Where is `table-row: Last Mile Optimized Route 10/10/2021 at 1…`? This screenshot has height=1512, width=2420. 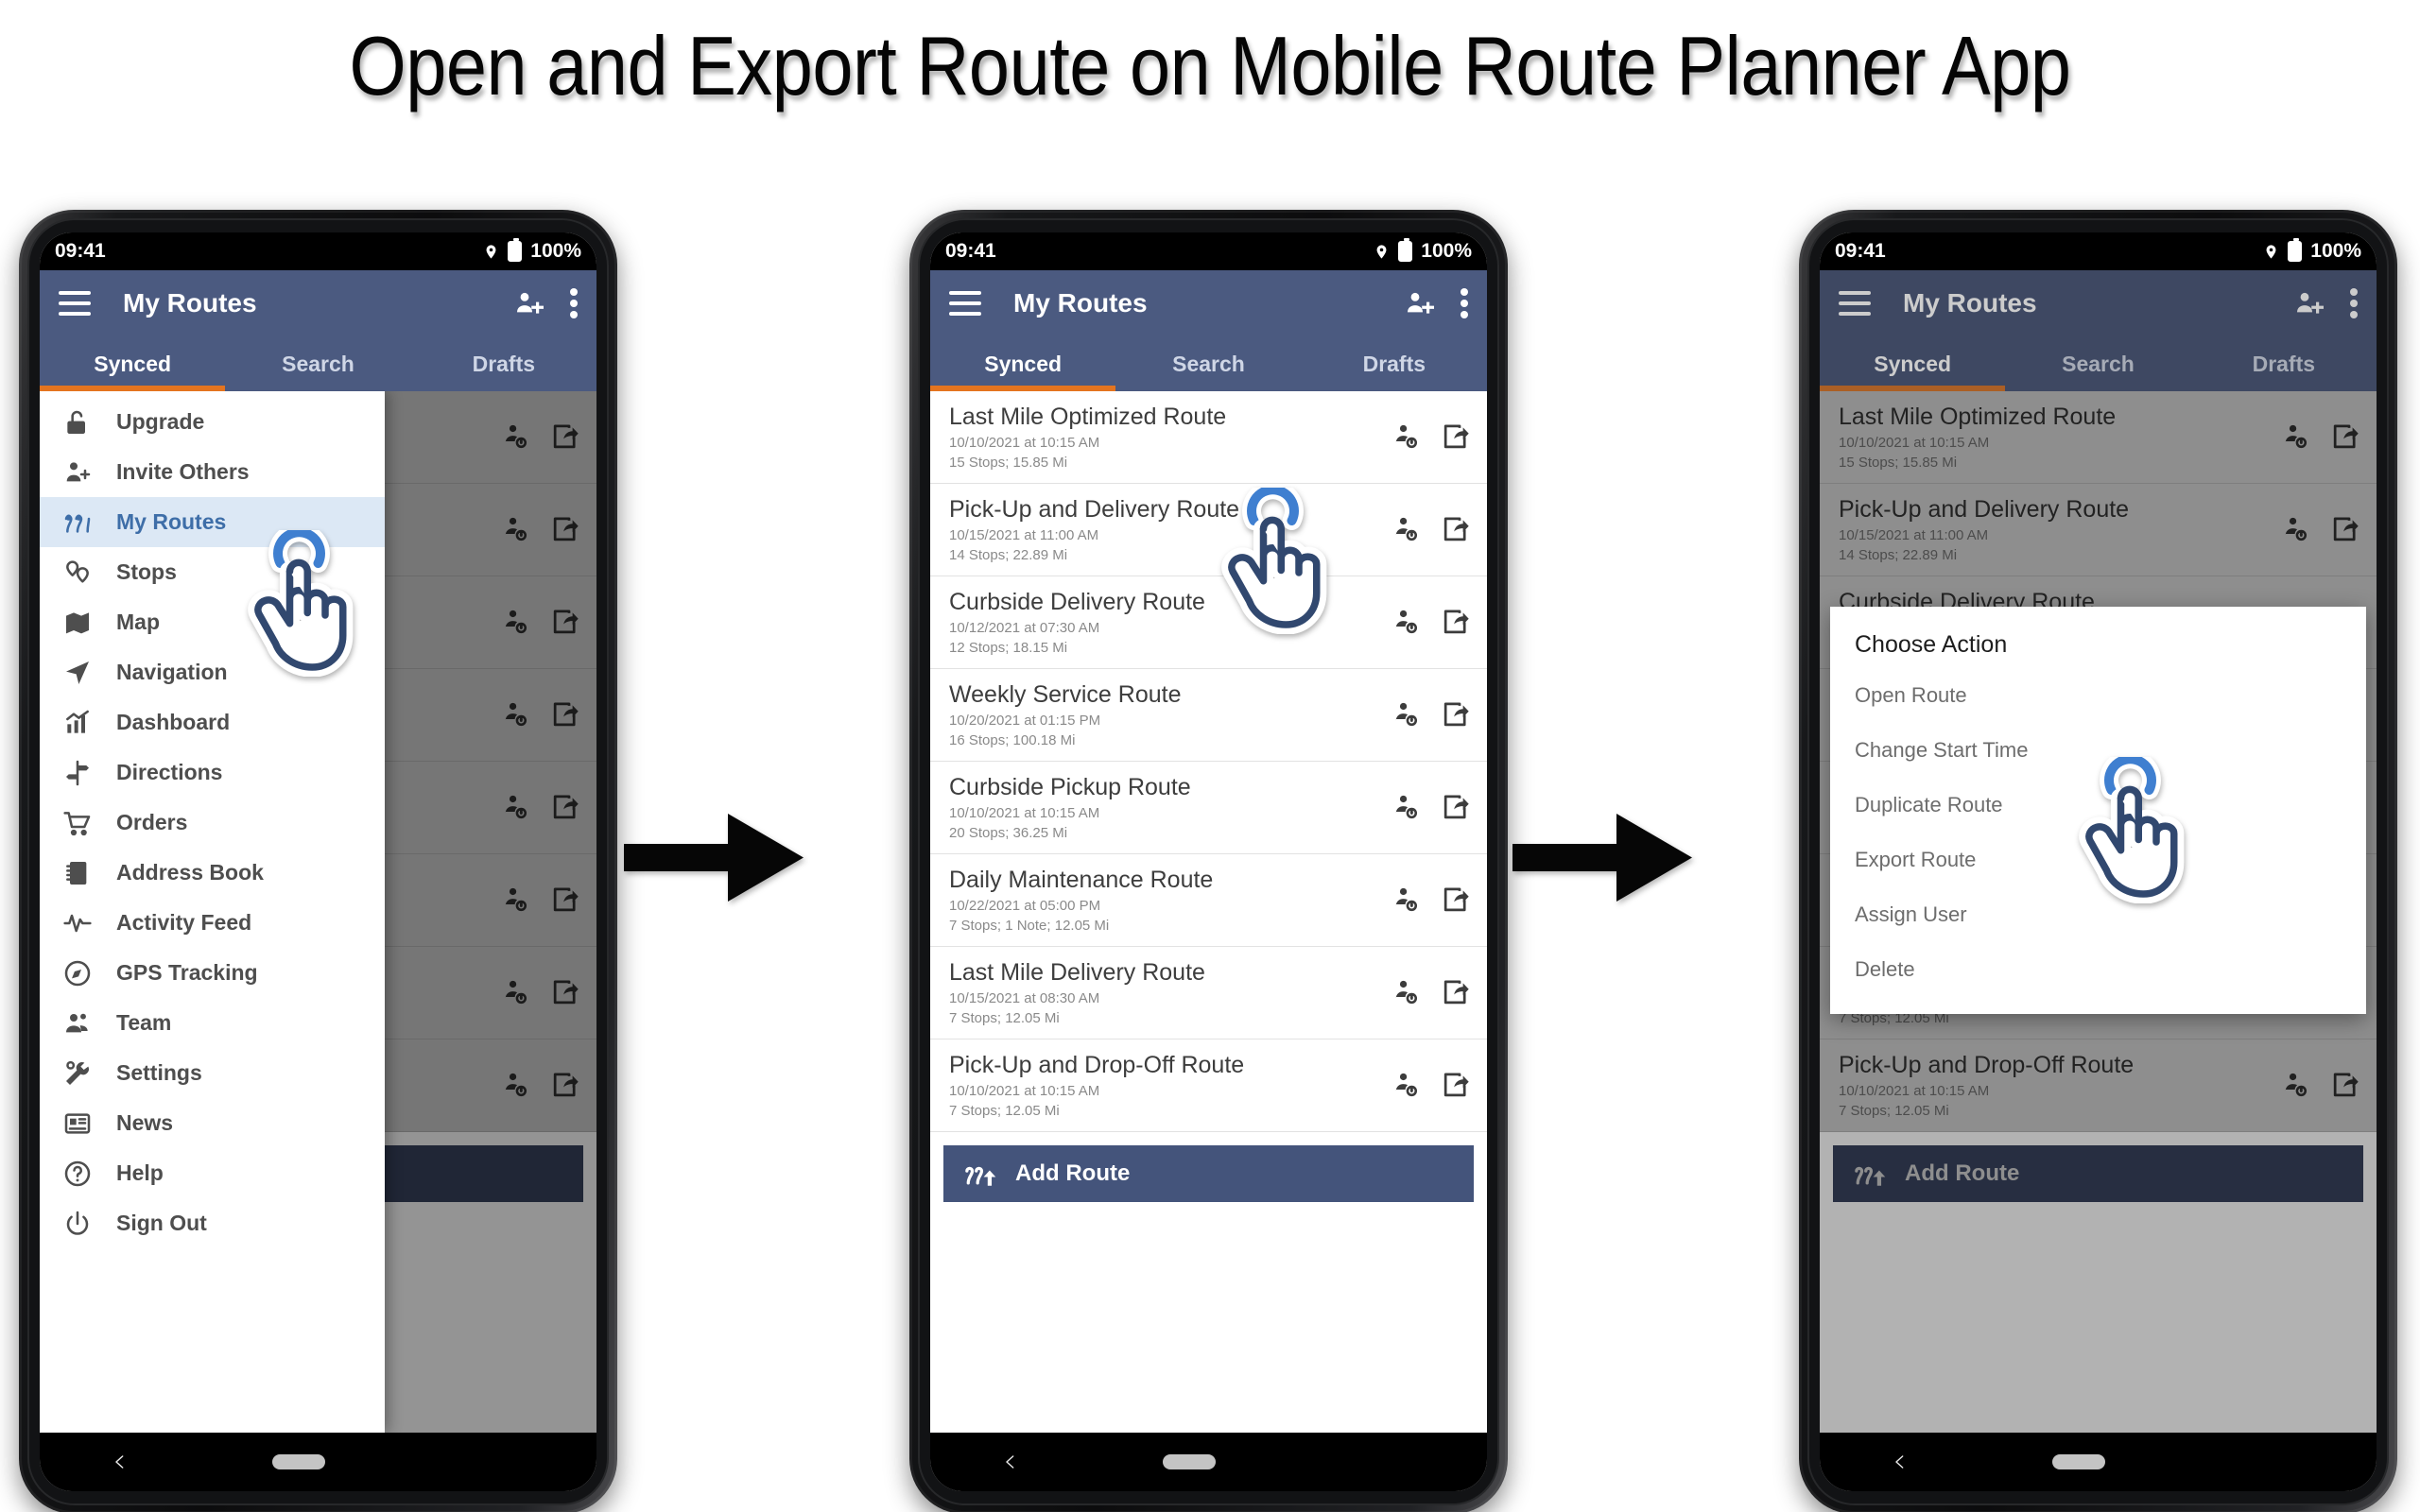 table-row: Last Mile Optimized Route 10/10/2021 at 1… is located at coordinates (1208, 437).